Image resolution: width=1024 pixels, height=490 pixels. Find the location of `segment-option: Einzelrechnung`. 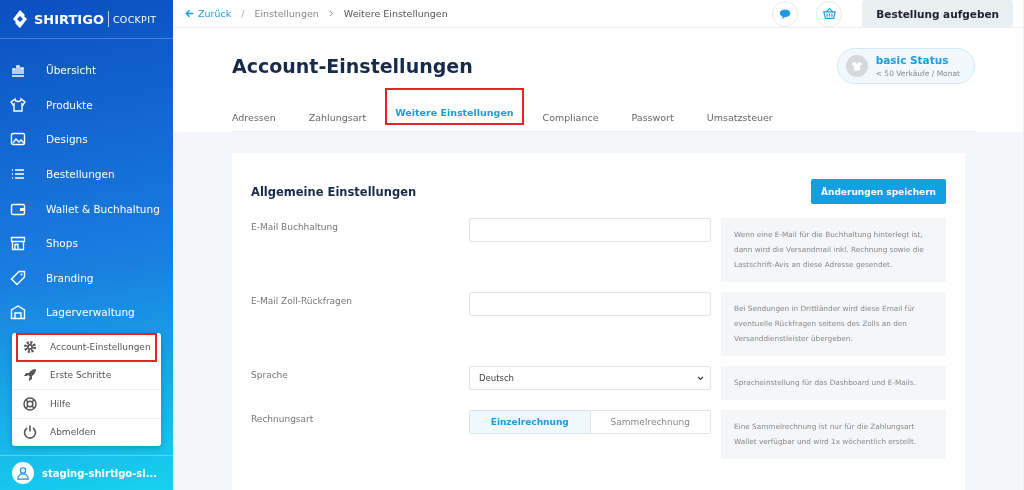

segment-option: Einzelrechnung is located at coordinates (530, 422).